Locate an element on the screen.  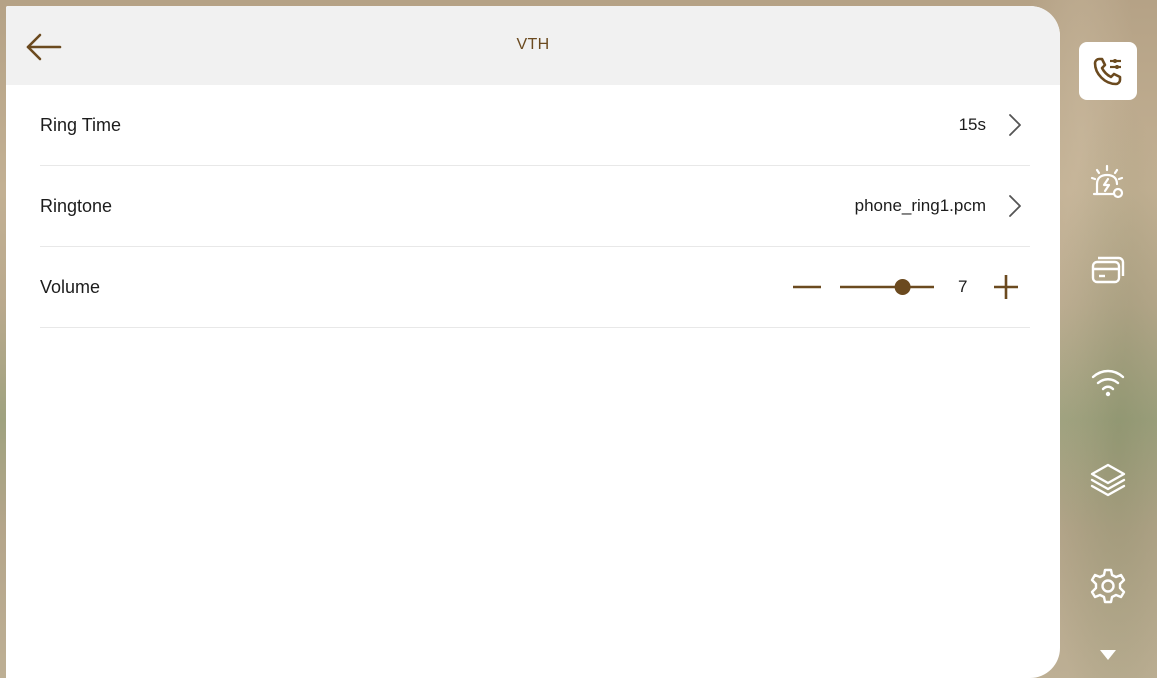
sidebar-item-call is located at coordinates (1108, 71).